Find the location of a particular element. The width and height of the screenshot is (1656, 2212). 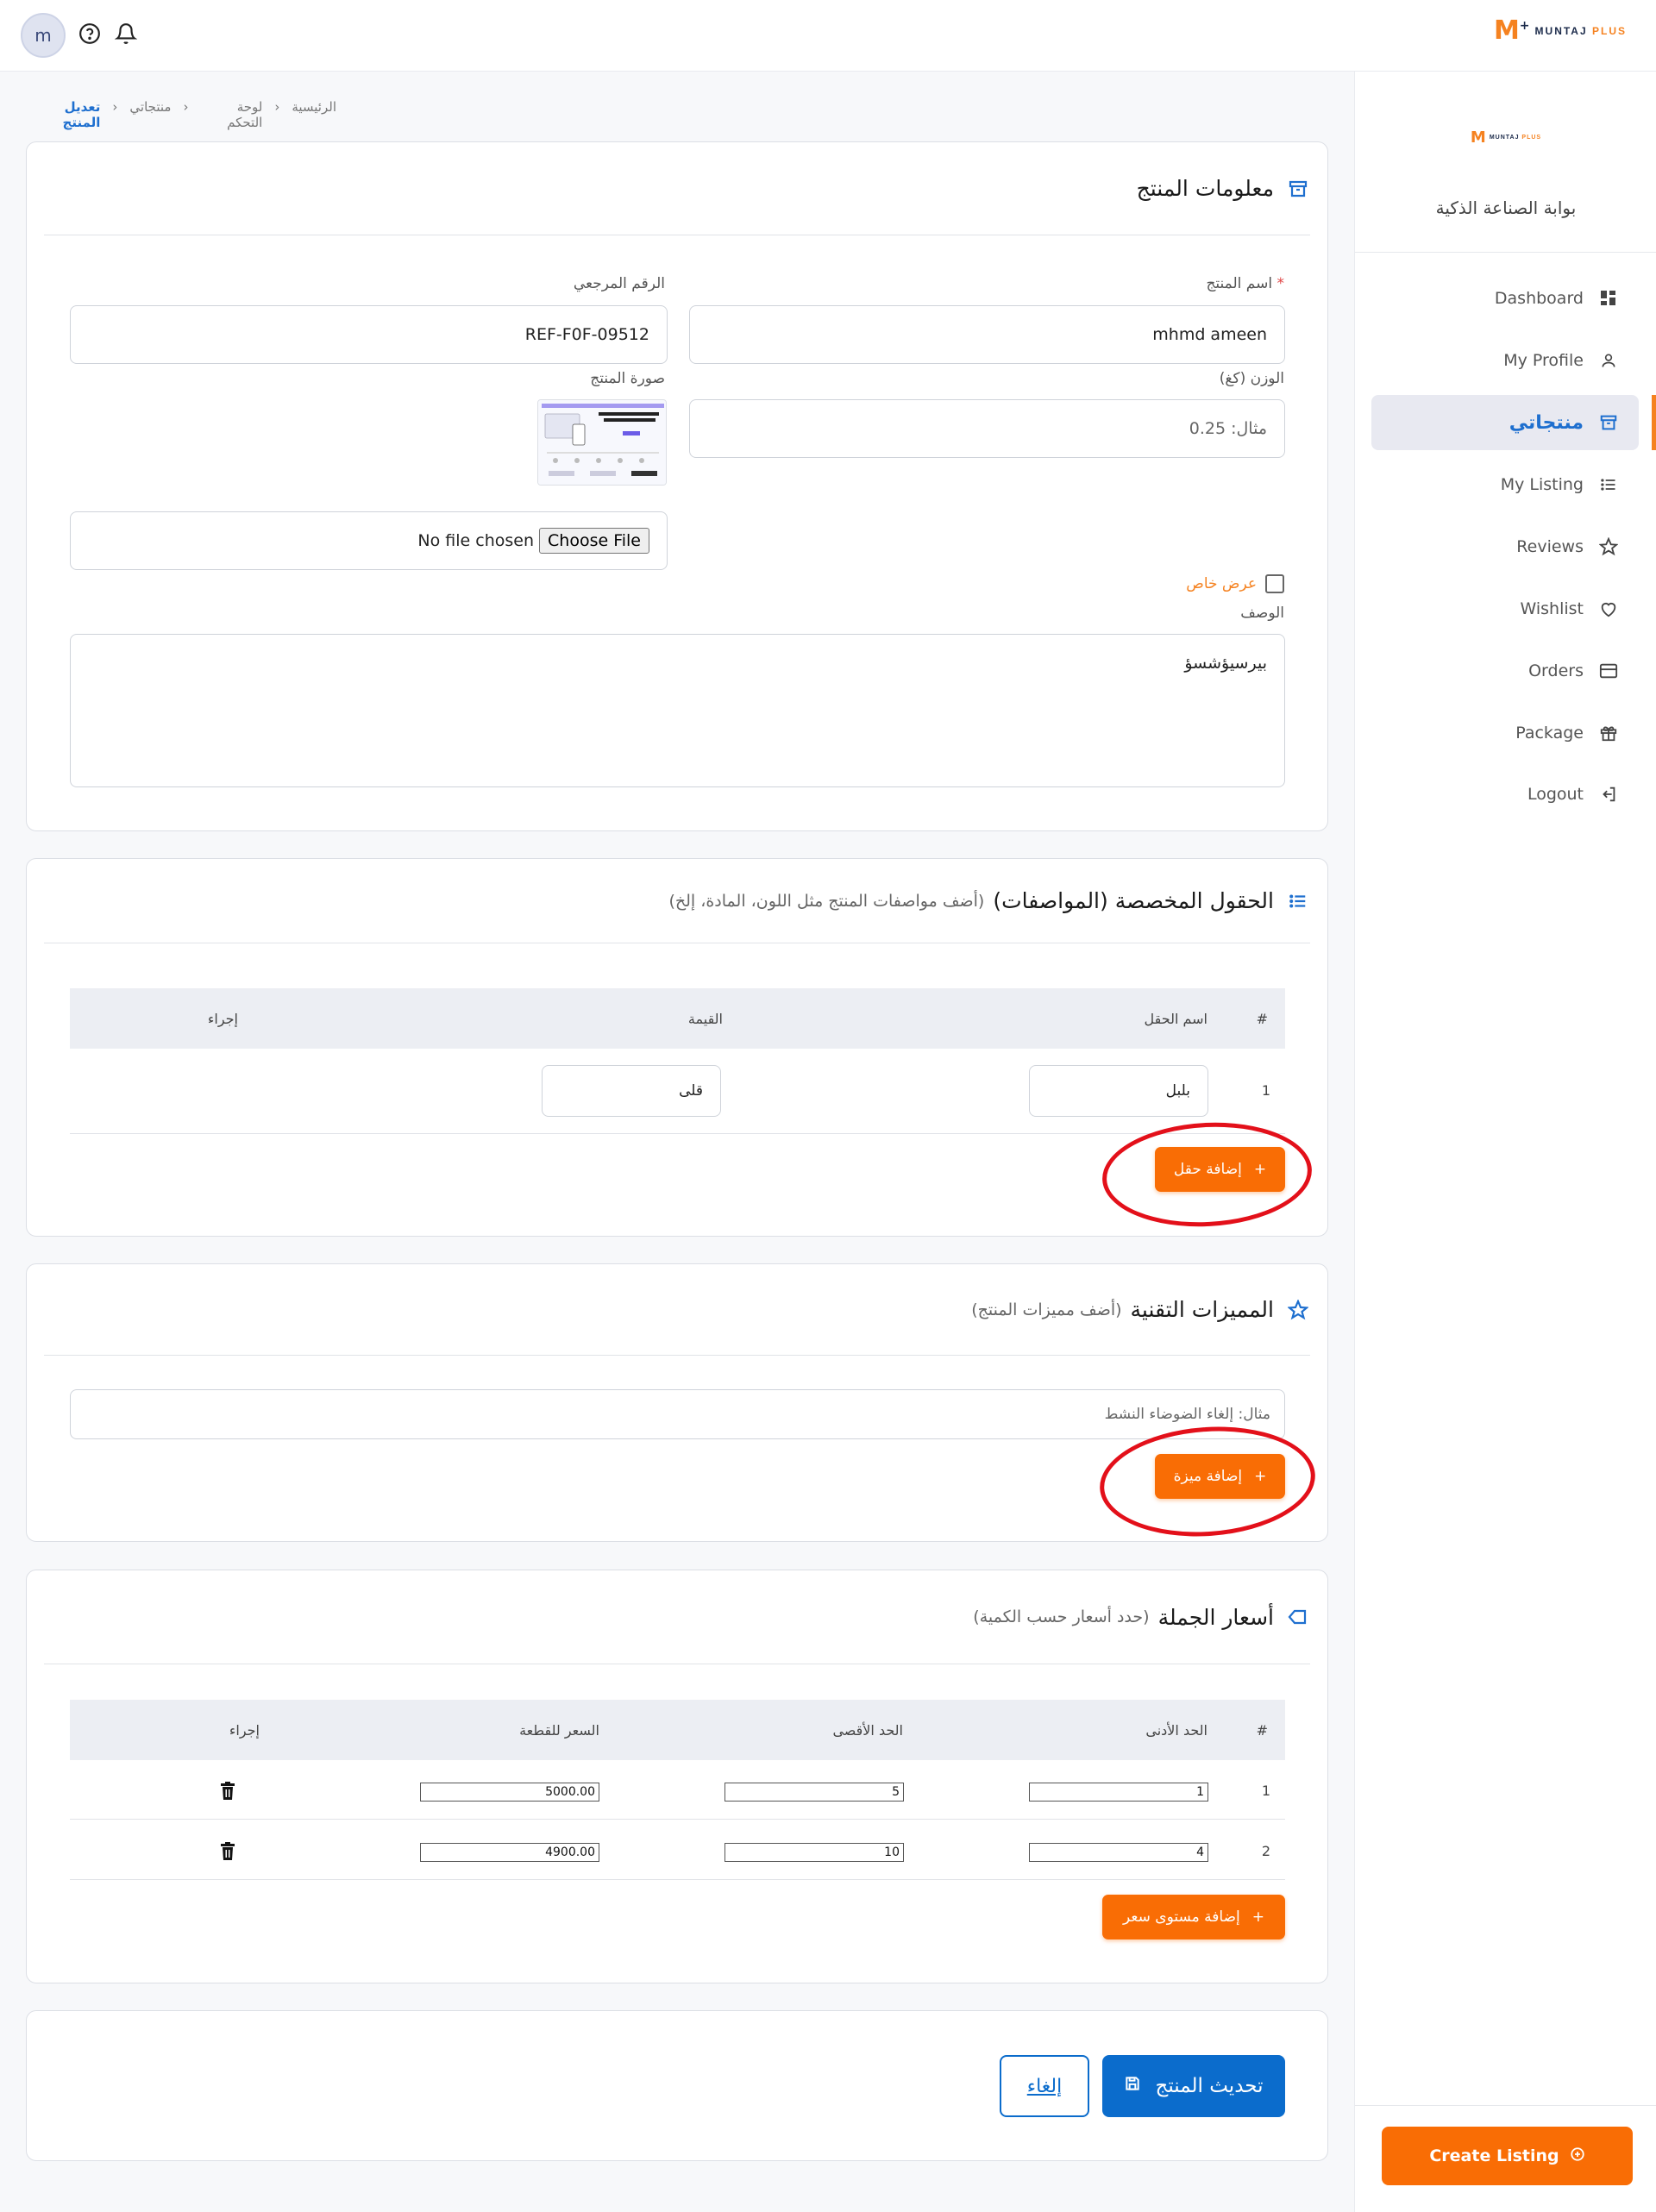

form-actions-card: تحديث المنتج إلغاء is located at coordinates (677, 2085).